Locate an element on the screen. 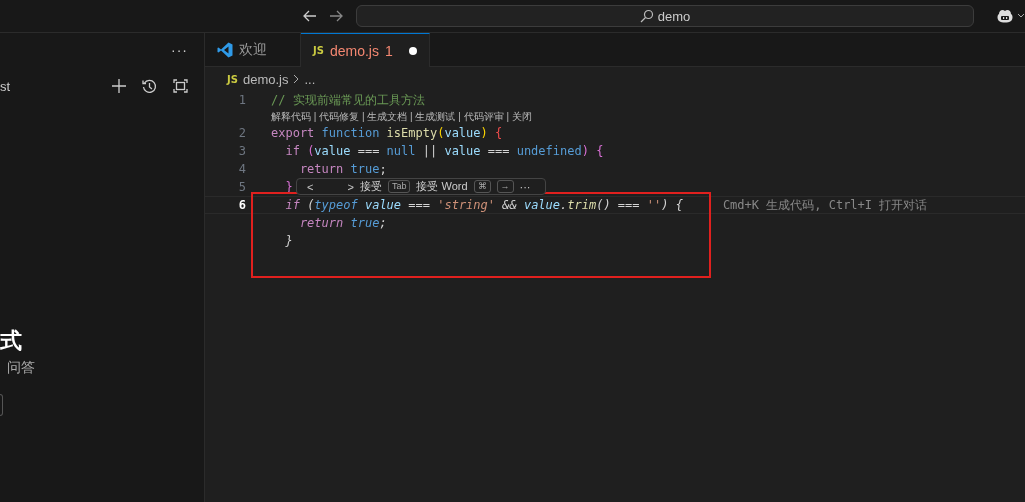 Image resolution: width=1025 pixels, height=502 pixels. back-arrow-icon is located at coordinates (310, 16).